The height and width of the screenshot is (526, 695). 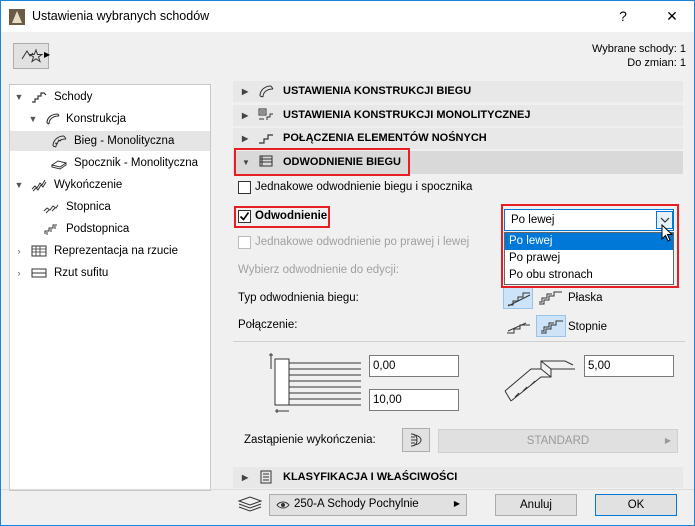 What do you see at coordinates (458, 138) in the screenshot?
I see `section-support-connections: ▶ POŁĄCZENIA ELEMENTÓW NOŚNYCH` at bounding box center [458, 138].